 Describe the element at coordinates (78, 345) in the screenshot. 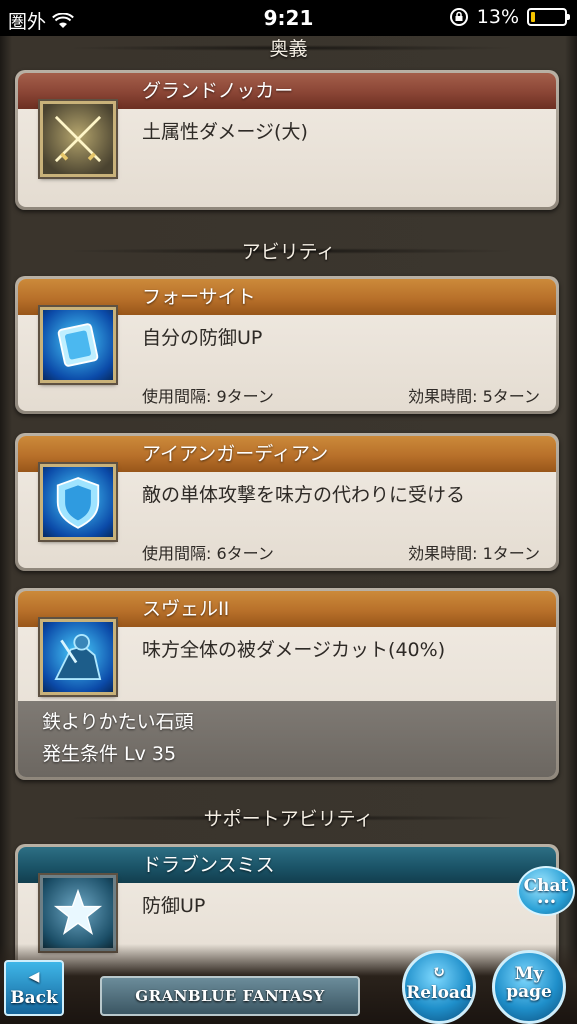

I see `shield-blue-icon` at that location.